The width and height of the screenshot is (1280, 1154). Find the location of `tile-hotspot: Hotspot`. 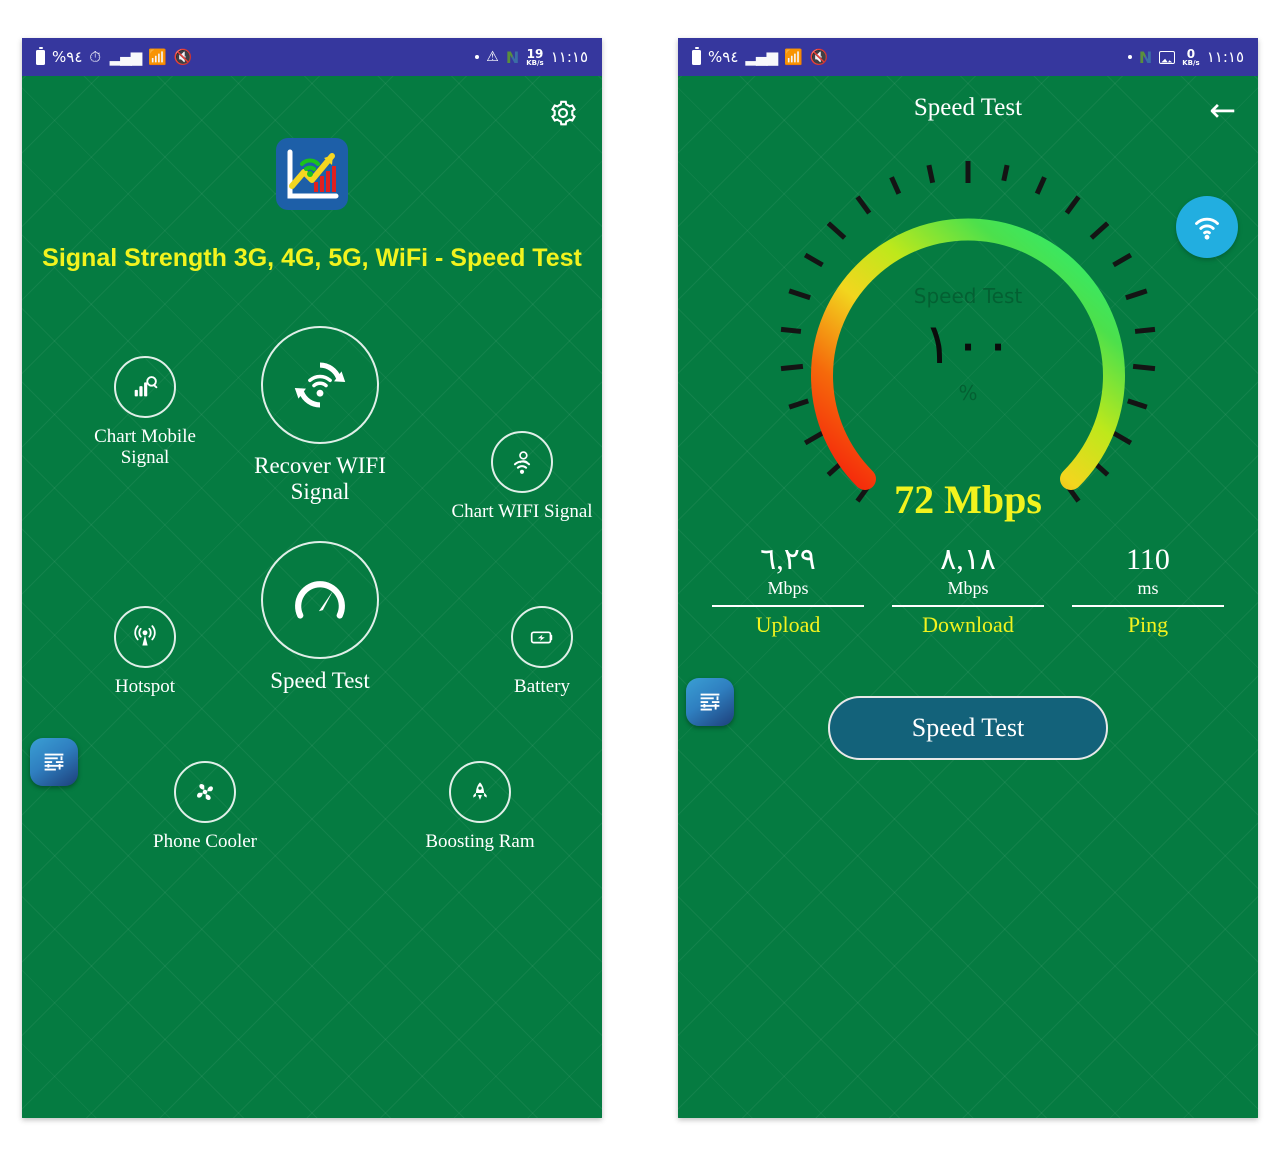

tile-hotspot: Hotspot is located at coordinates (145, 651).